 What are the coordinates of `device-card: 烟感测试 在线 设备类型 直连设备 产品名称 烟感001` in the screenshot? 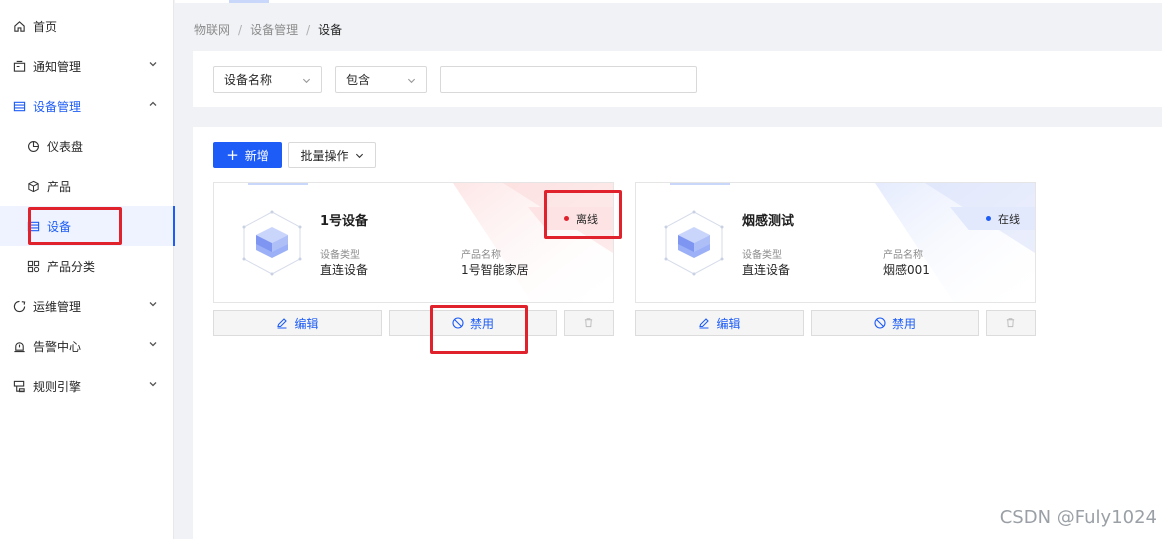 It's located at (835, 242).